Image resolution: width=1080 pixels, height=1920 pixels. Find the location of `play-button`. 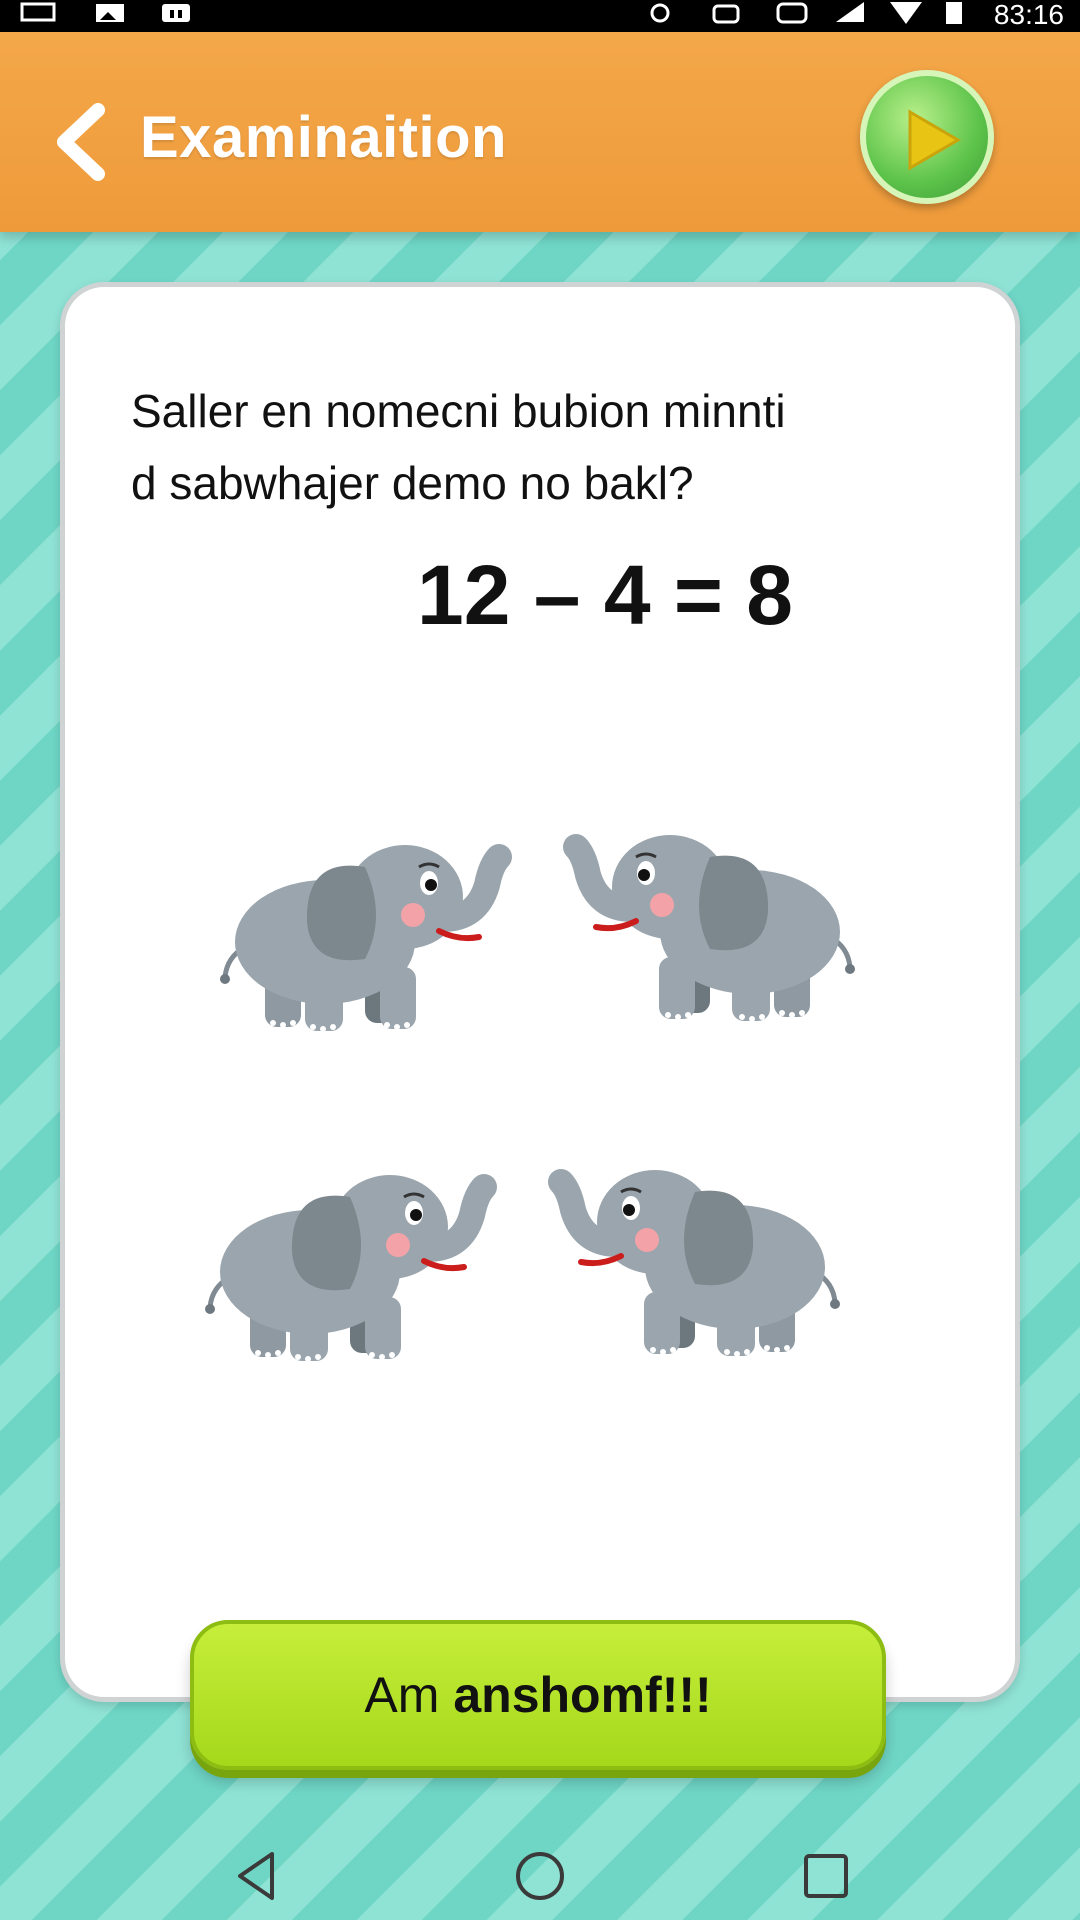

play-button is located at coordinates (927, 137).